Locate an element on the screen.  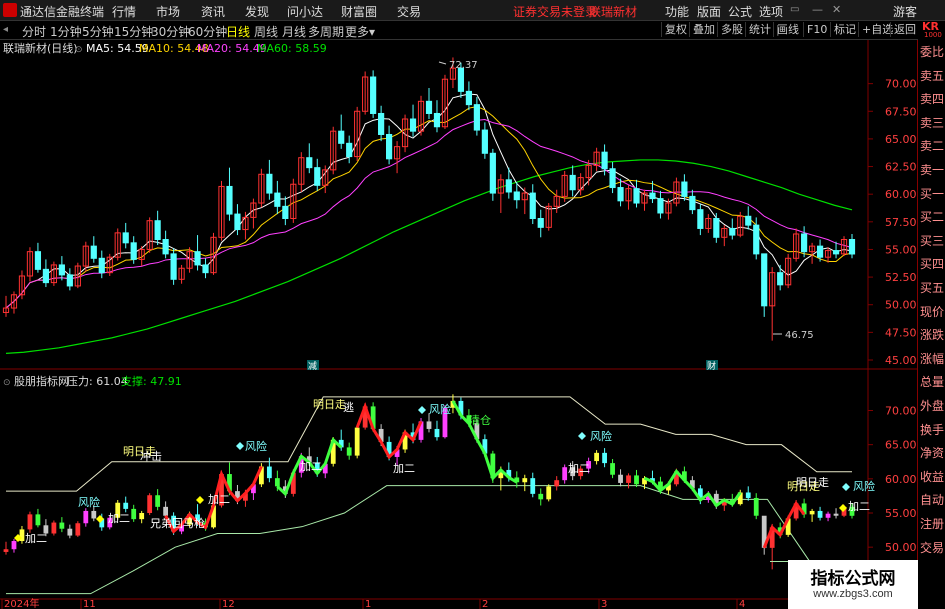
indicator-label-19: 逃 is located at coordinates (348, 407).